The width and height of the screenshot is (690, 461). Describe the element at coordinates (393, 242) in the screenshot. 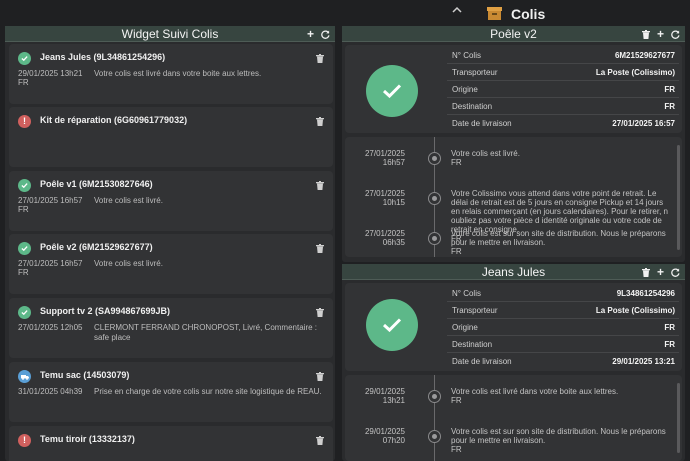

I see `event-time: 06h35` at that location.